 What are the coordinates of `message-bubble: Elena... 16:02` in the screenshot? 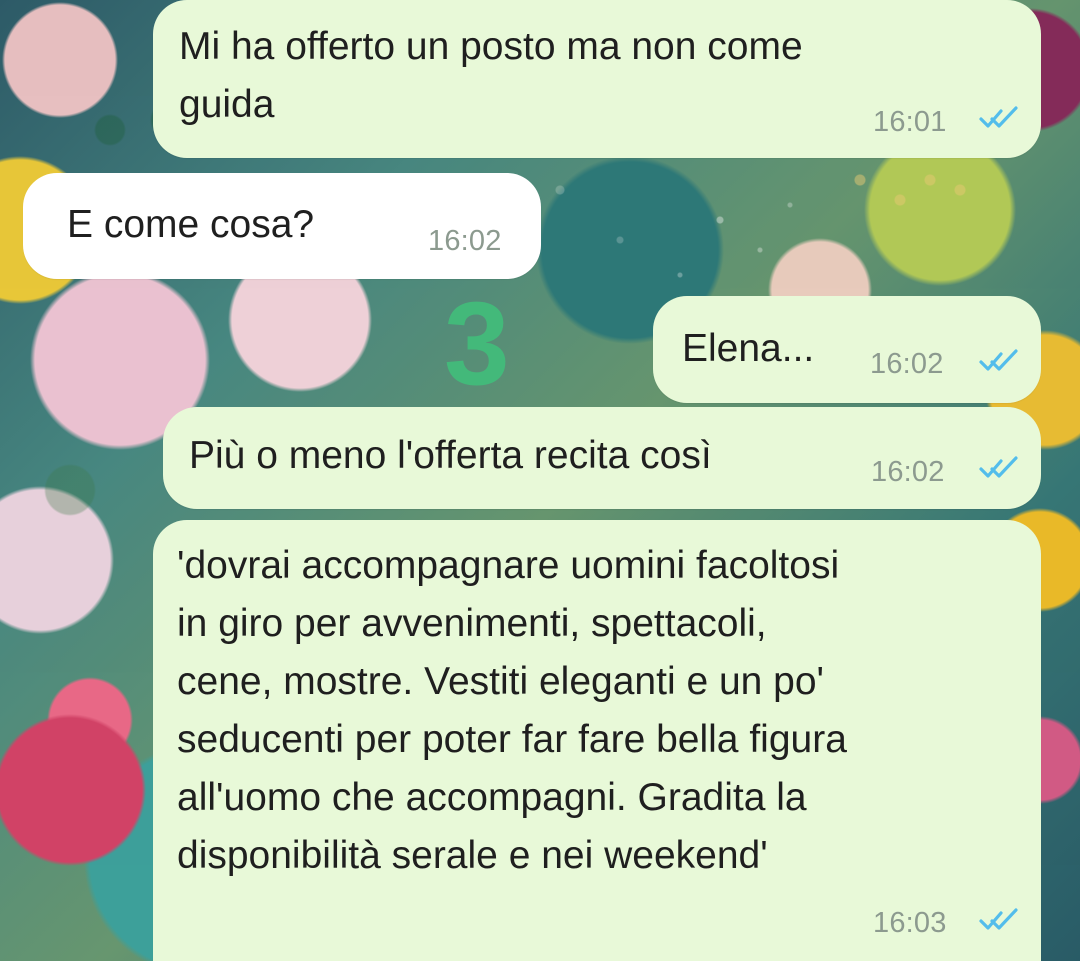 It's located at (847, 349).